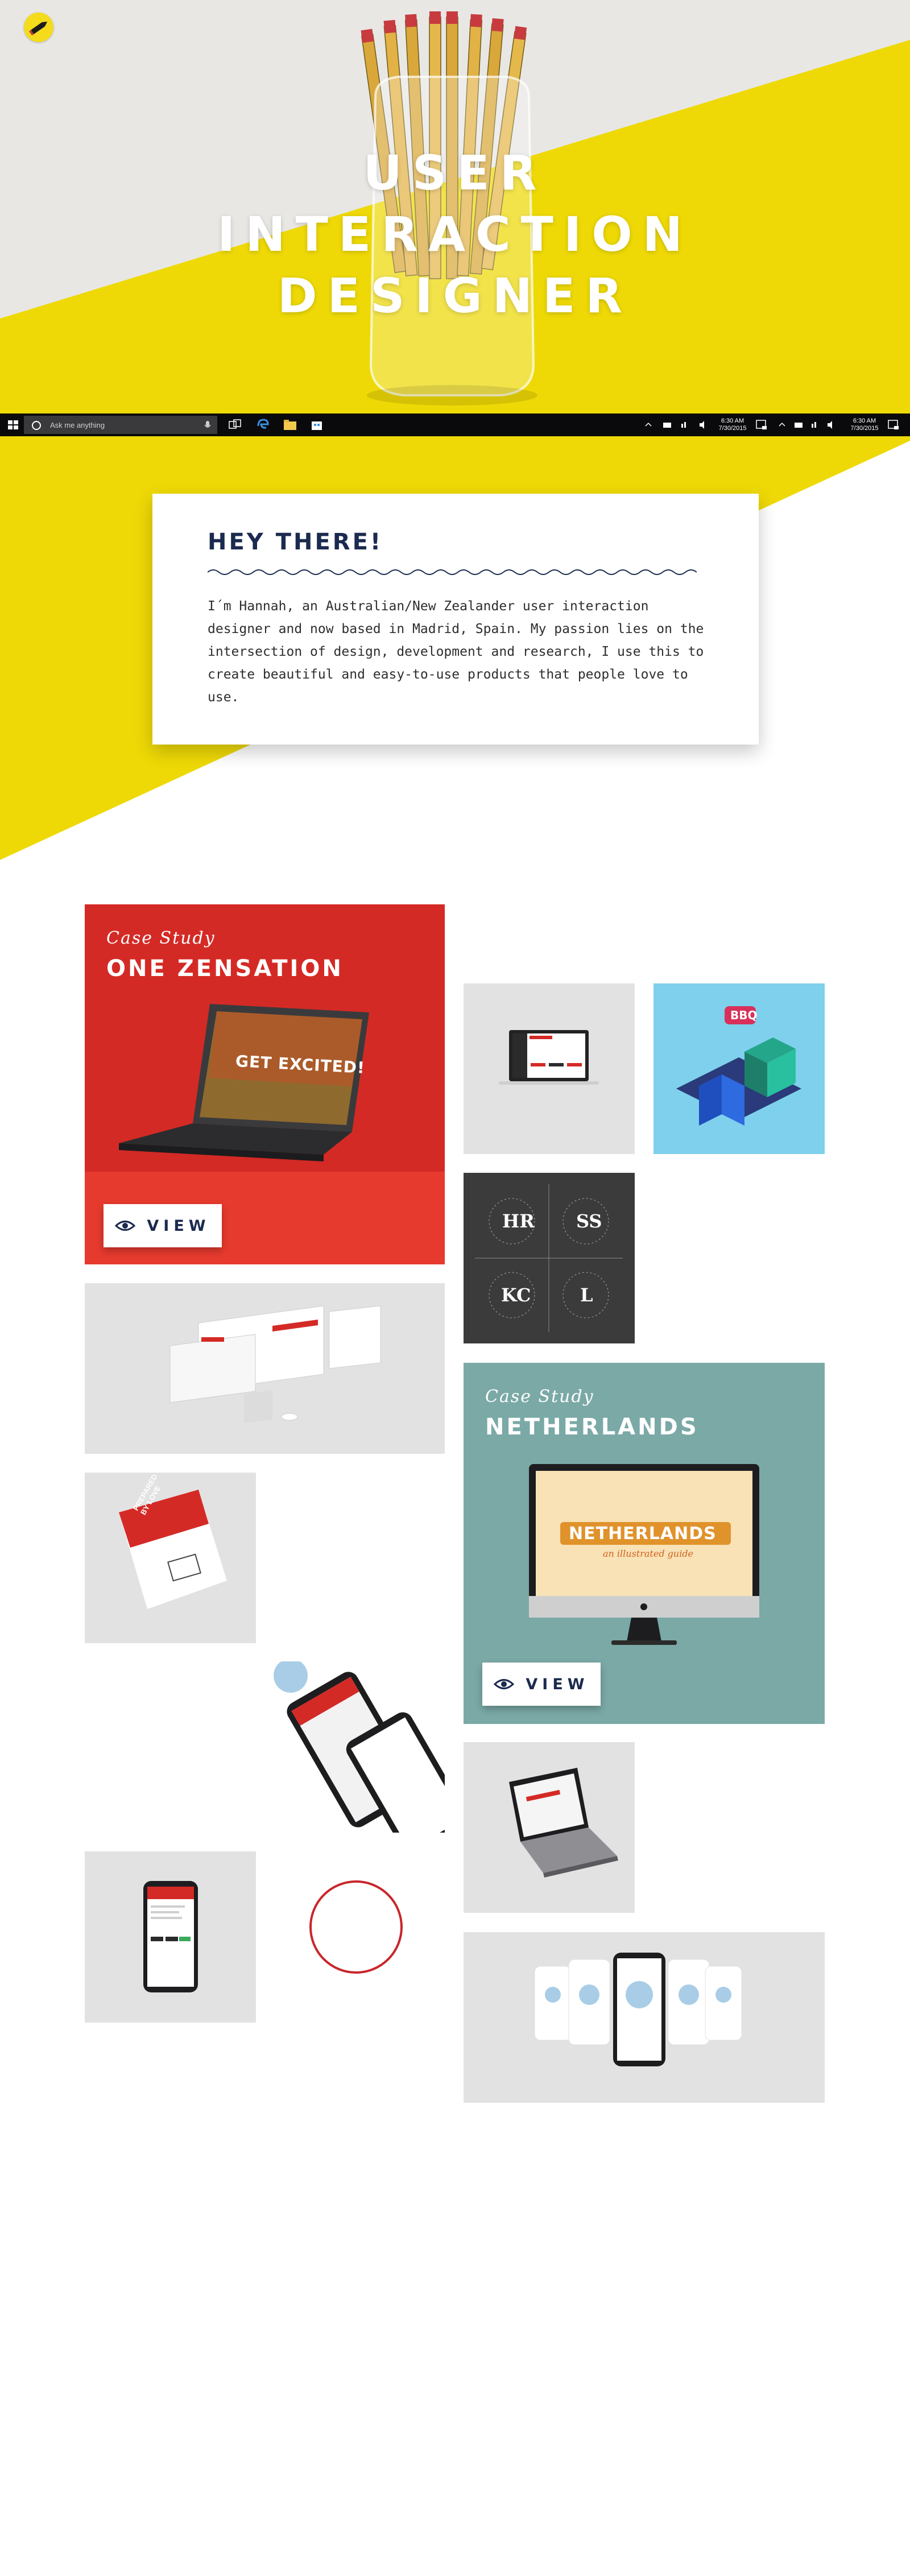  I want to click on system-tray-icons, so click(813, 425).